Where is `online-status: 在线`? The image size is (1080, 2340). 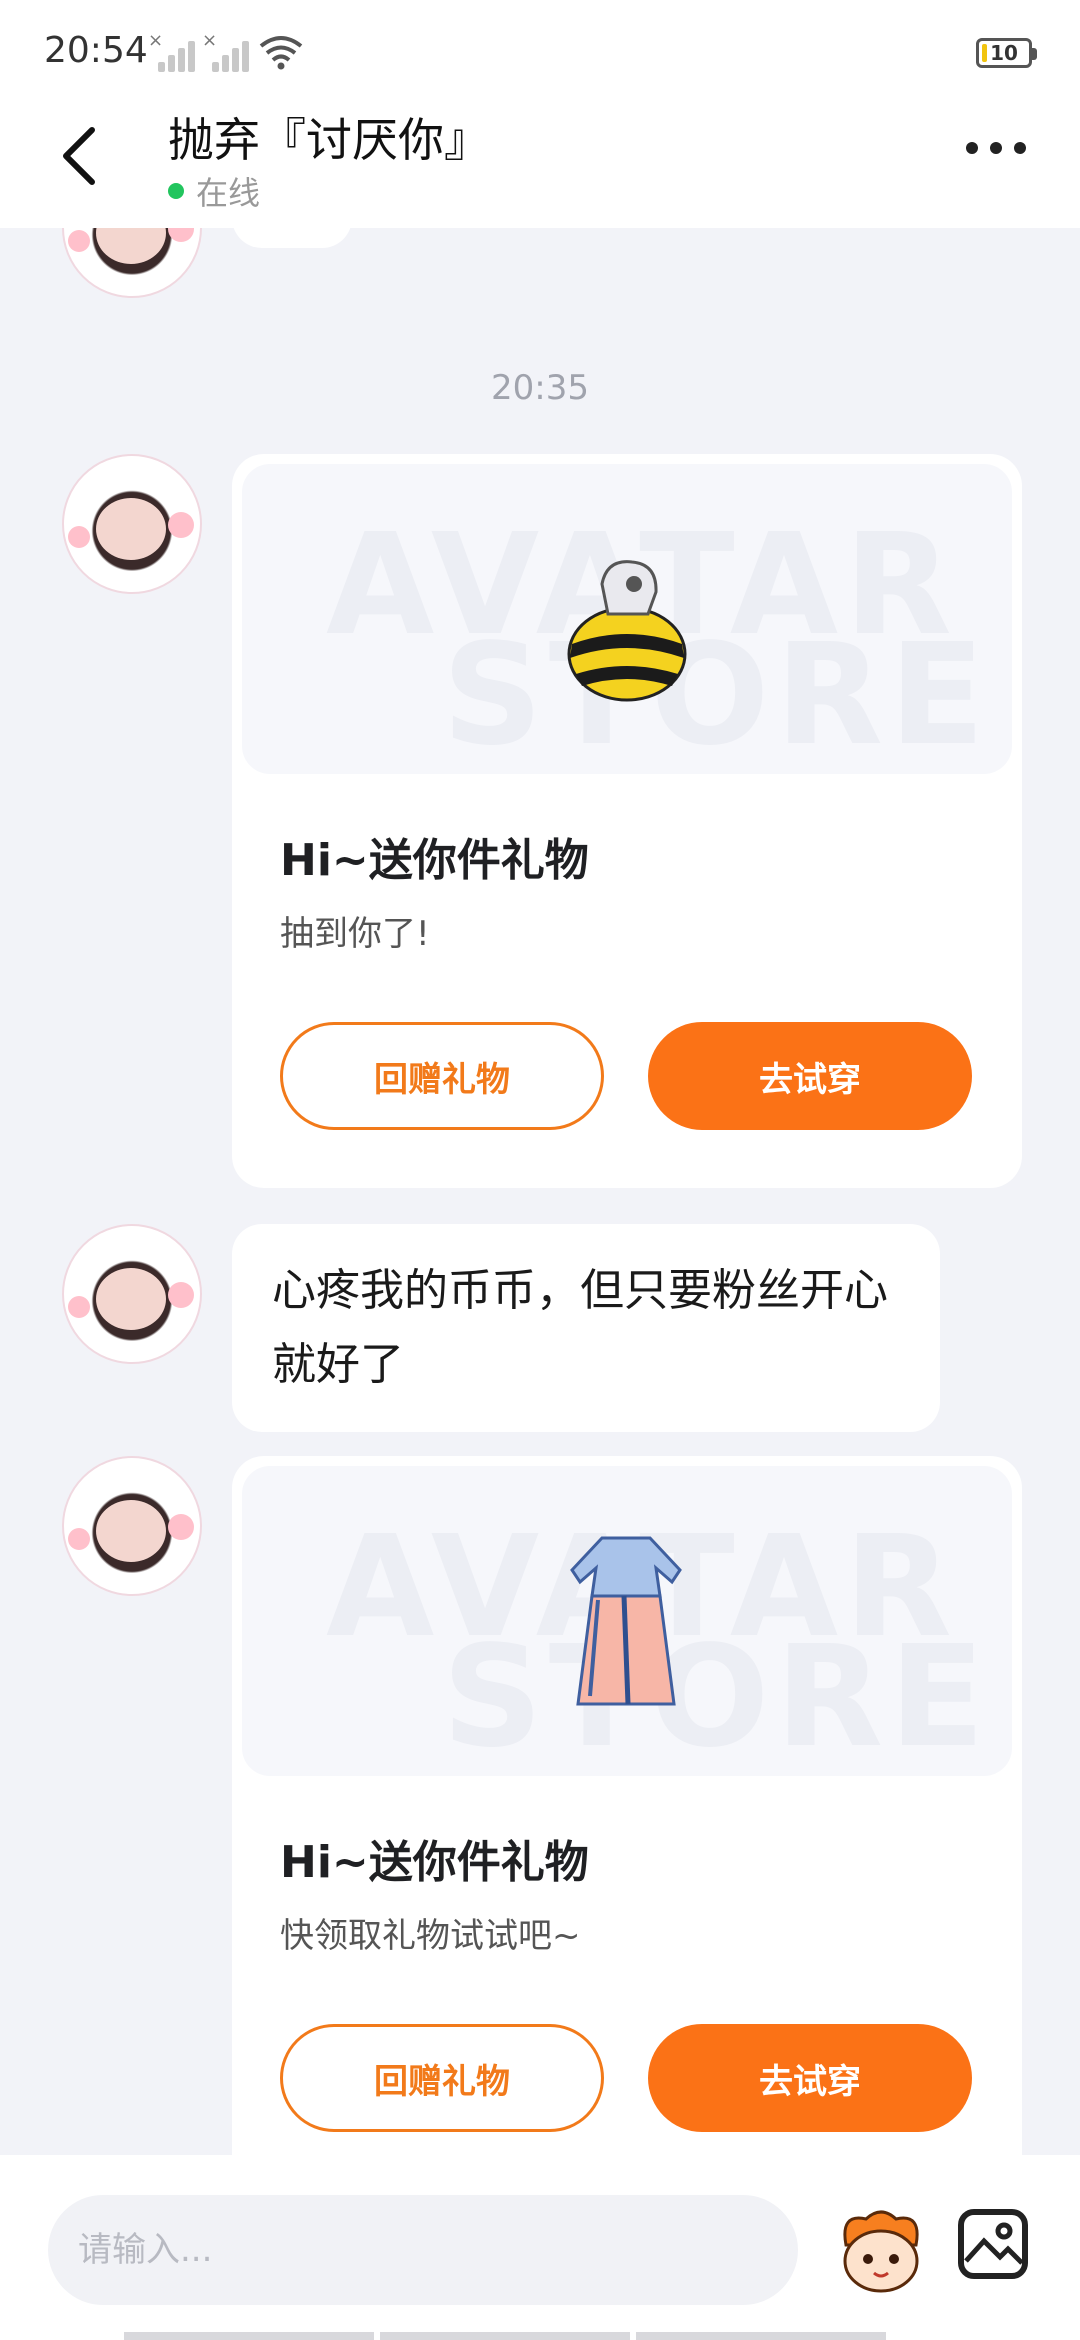
online-status: 在线 is located at coordinates (214, 191).